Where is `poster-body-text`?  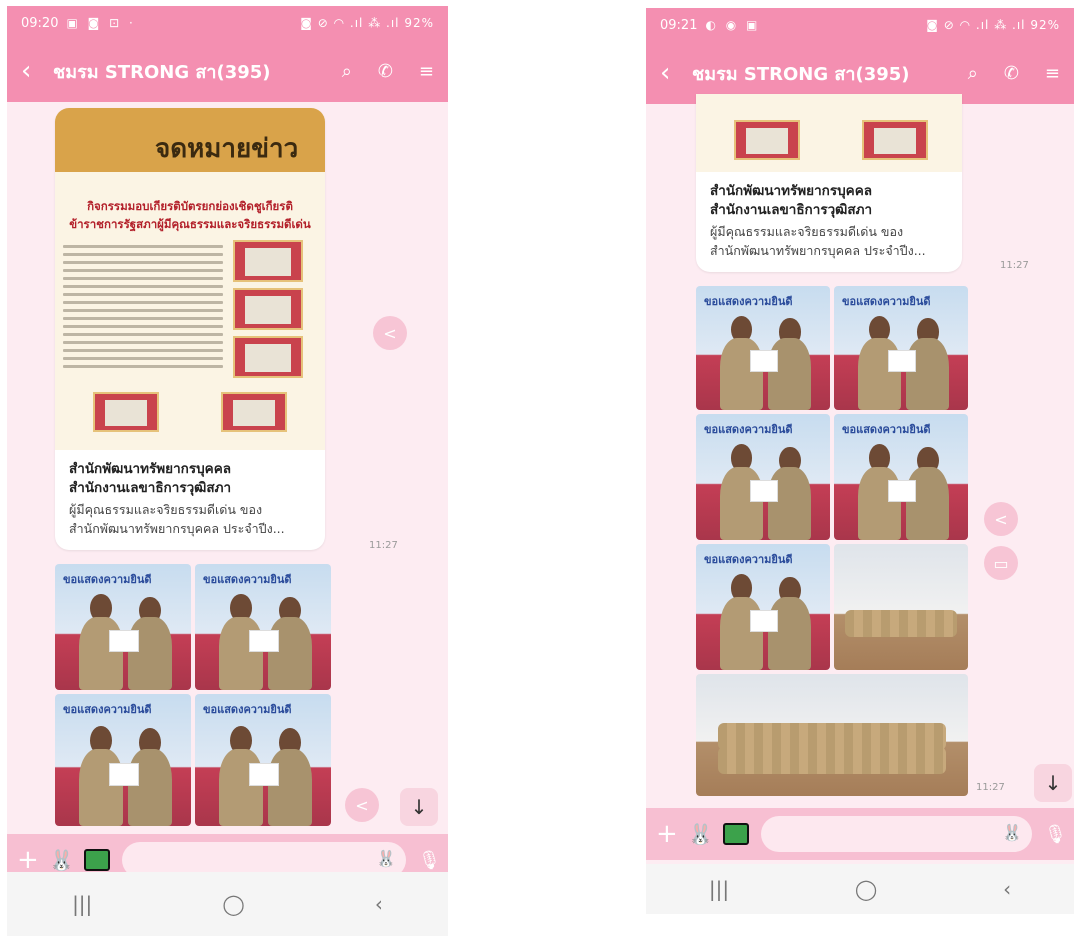 poster-body-text is located at coordinates (143, 306).